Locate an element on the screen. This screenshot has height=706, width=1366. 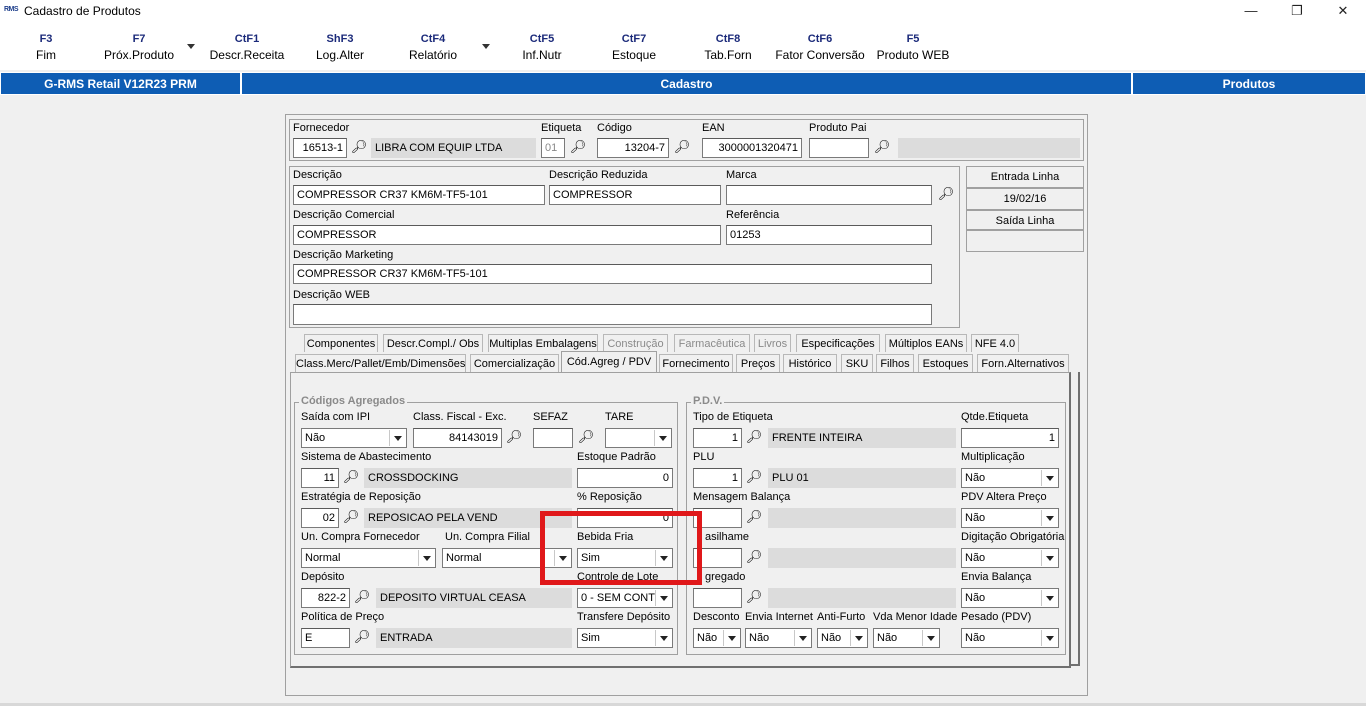
anti-furto-select: Não is located at coordinates (842, 638).